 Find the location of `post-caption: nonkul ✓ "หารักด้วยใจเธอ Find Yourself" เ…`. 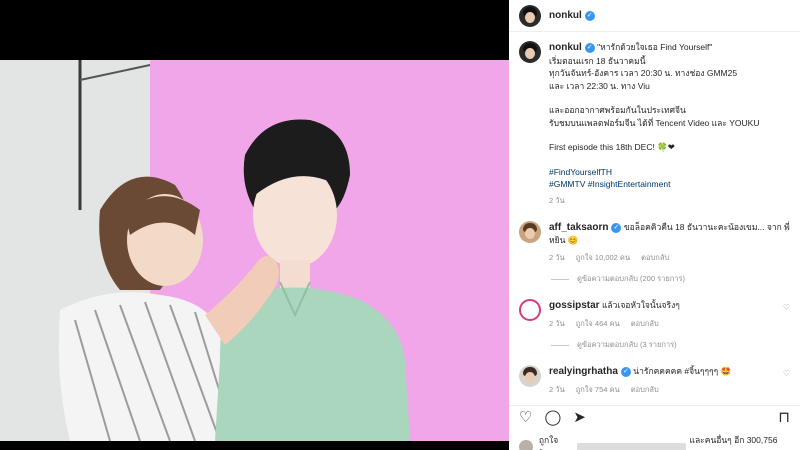

post-caption: nonkul ✓ "หารักด้วยใจเธอ Find Yourself" เ… is located at coordinates (654, 124).